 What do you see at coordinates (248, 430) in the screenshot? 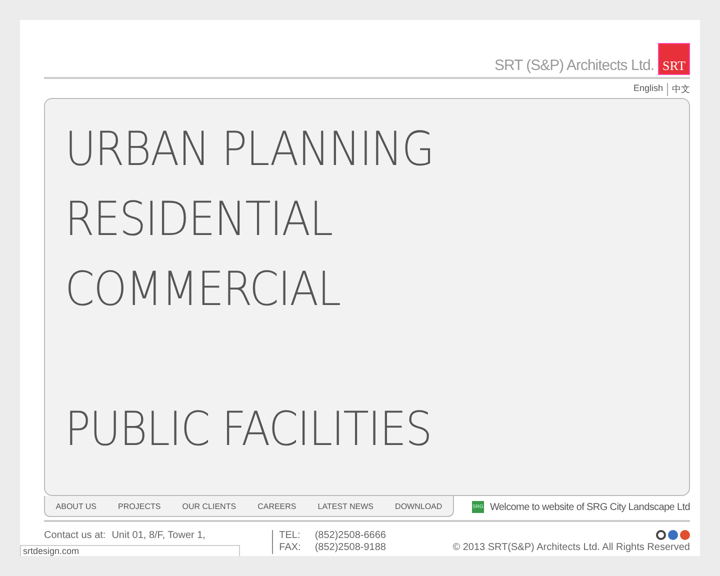
I see `service-heading: PUBLIC FACILITIES` at bounding box center [248, 430].